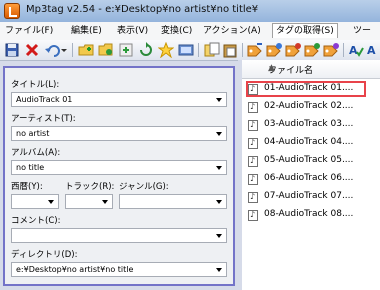  What do you see at coordinates (12, 50) in the screenshot?
I see `save-icon` at bounding box center [12, 50].